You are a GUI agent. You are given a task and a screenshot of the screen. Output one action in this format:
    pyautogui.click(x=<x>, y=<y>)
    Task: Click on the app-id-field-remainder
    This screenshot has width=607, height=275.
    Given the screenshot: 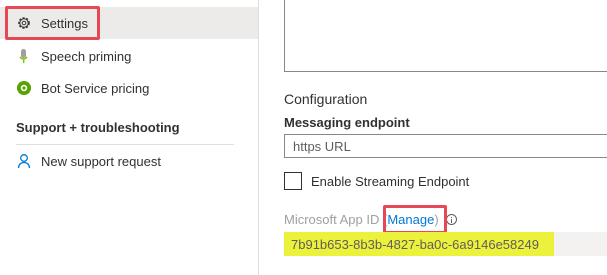 What is the action you would take?
    pyautogui.click(x=580, y=244)
    